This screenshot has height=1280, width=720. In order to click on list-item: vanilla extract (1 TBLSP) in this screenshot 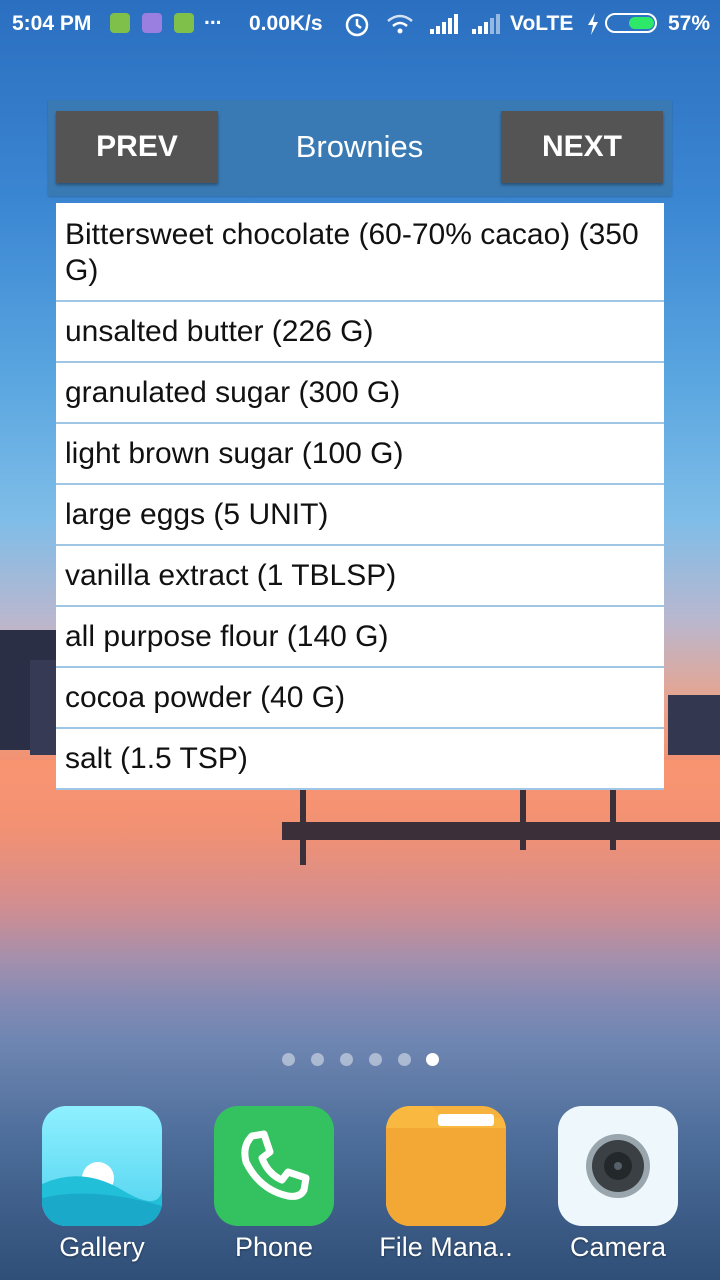, I will do `click(360, 576)`.